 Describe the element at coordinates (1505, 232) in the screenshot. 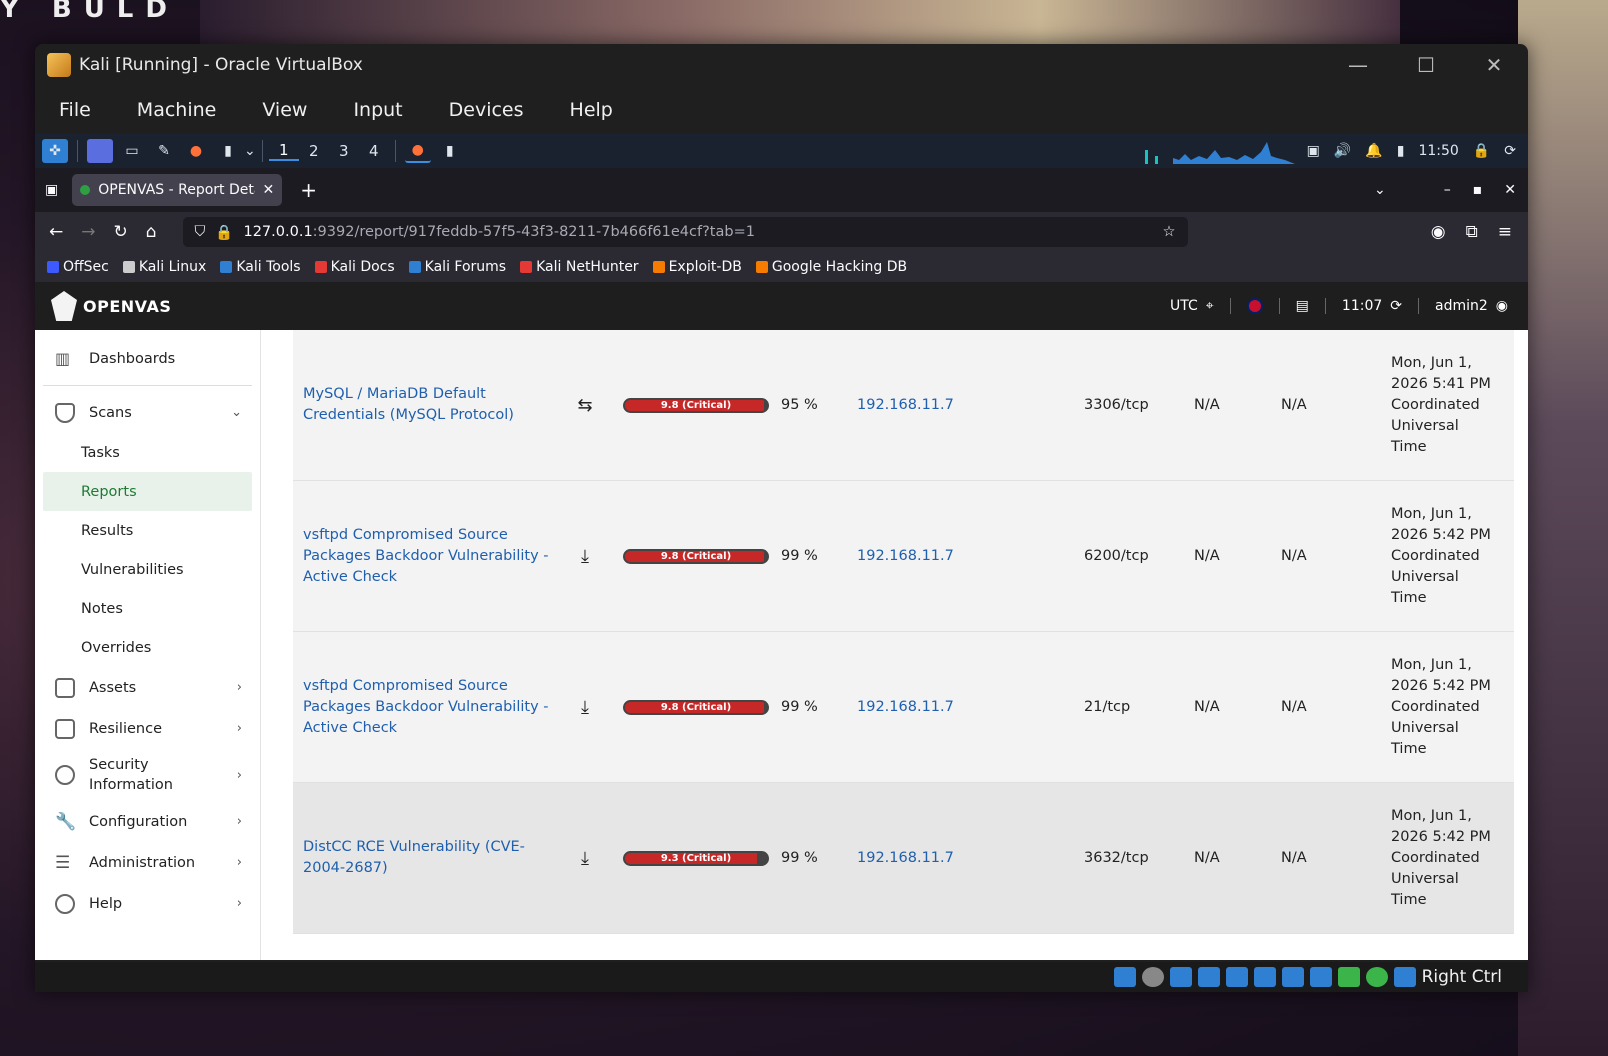

I see `hamburger-menu-icon: ≡` at that location.